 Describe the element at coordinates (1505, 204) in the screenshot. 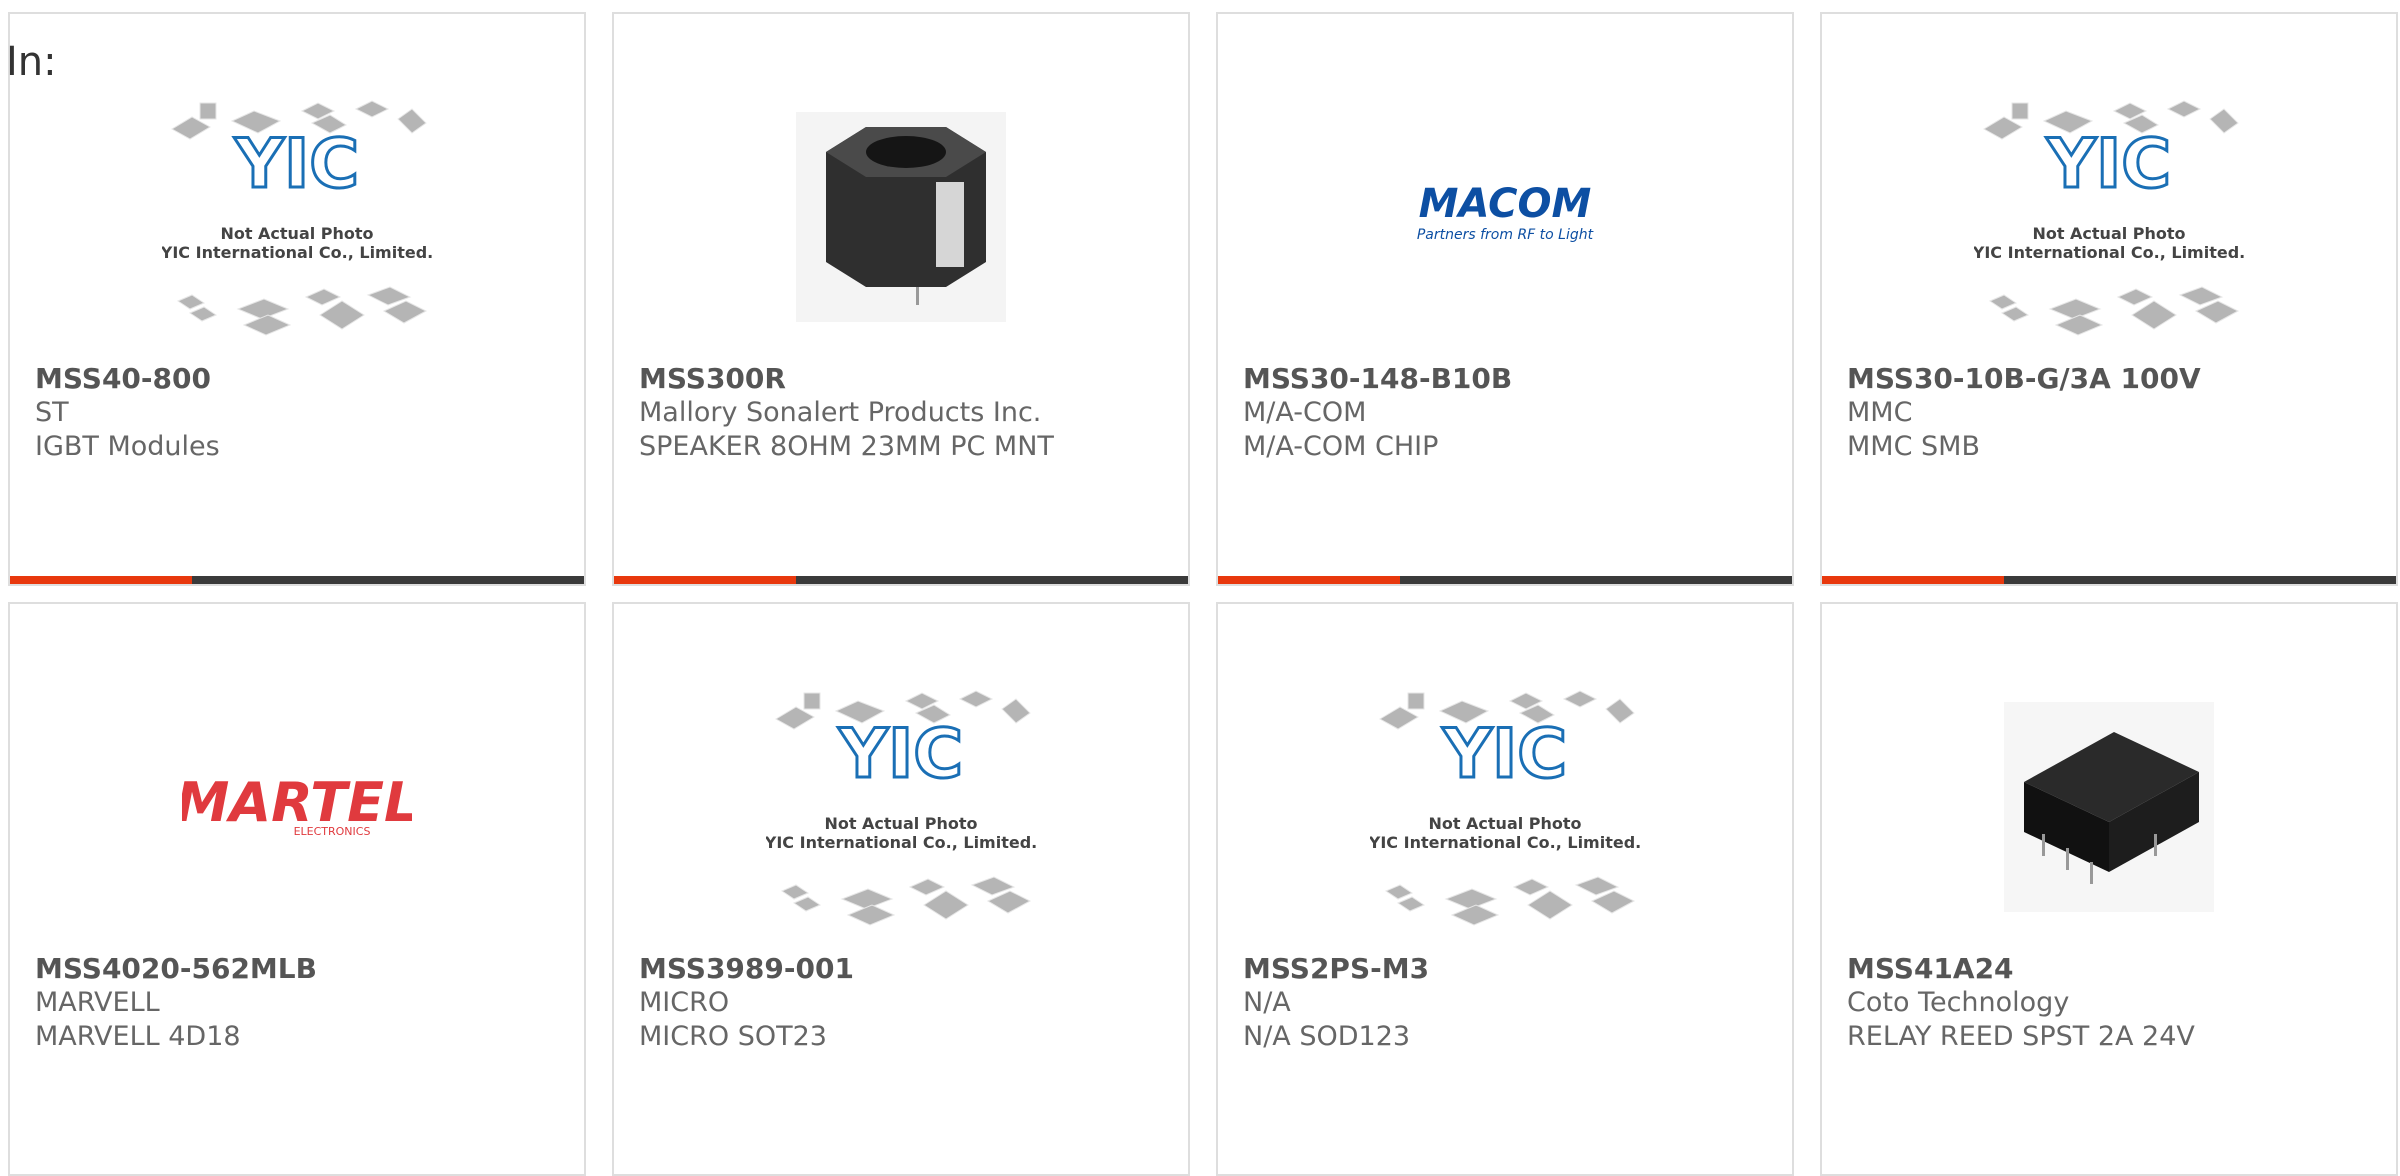

I see `svg-text: MACOM` at that location.